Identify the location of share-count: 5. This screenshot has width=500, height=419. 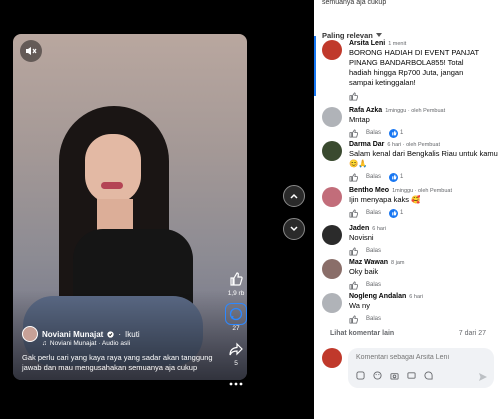
(236, 363).